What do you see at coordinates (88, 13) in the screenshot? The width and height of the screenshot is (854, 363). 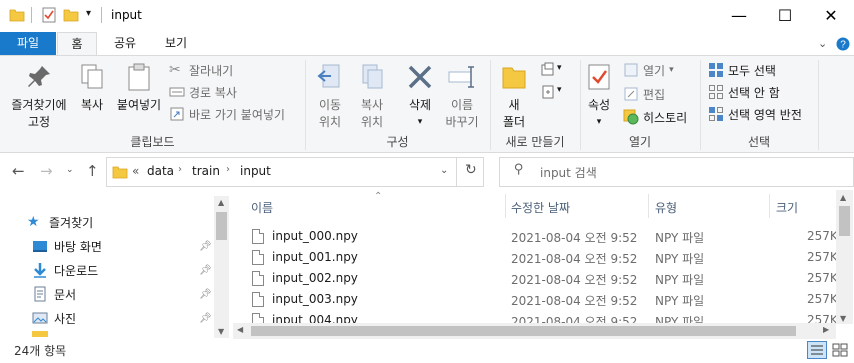 I see `customize-quick-access-icon: ▾` at bounding box center [88, 13].